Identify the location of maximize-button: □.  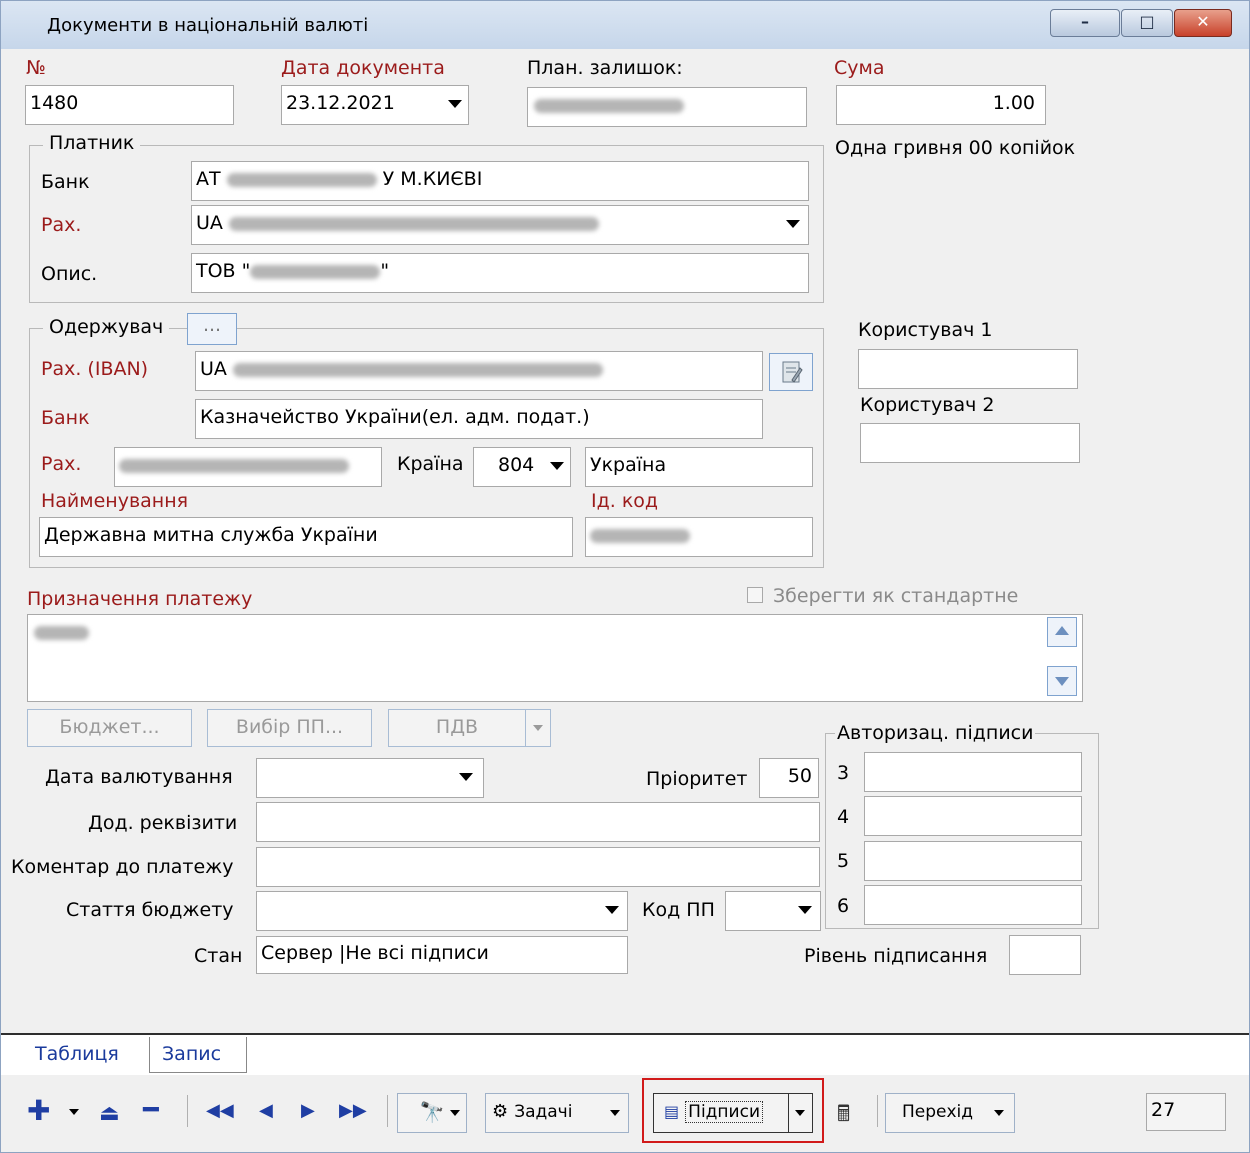
(1147, 23).